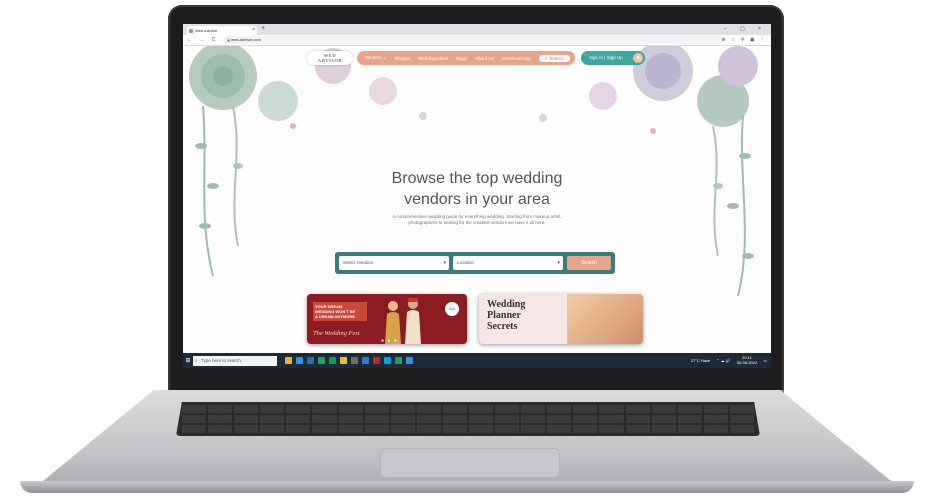 The width and height of the screenshot is (934, 498). Describe the element at coordinates (516, 58) in the screenshot. I see `nav-item-download-app: Download App` at that location.